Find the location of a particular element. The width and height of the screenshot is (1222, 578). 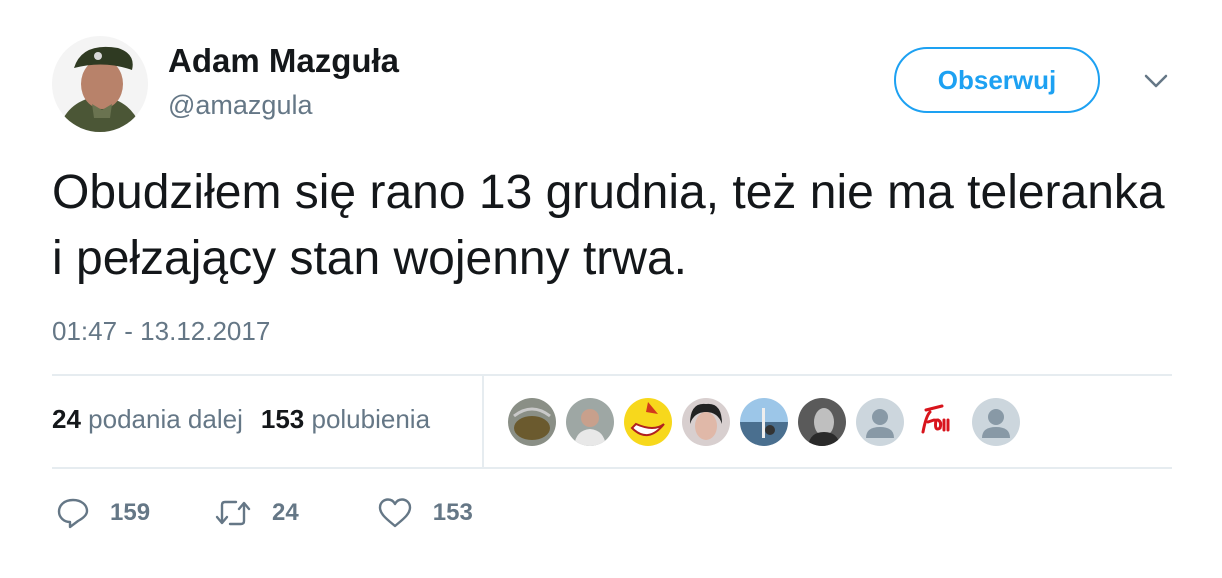

reply-icon is located at coordinates (73, 513).